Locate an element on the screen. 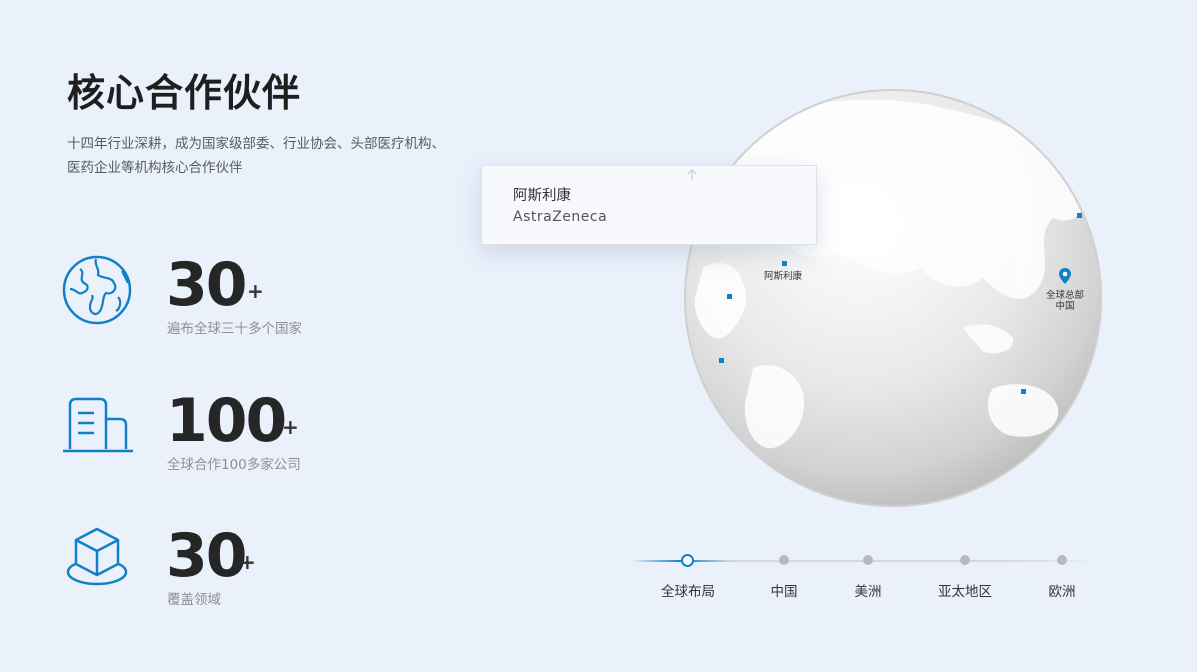 The width and height of the screenshot is (1197, 672). hq-label-line-1: 全球总部 is located at coordinates (1064, 295).